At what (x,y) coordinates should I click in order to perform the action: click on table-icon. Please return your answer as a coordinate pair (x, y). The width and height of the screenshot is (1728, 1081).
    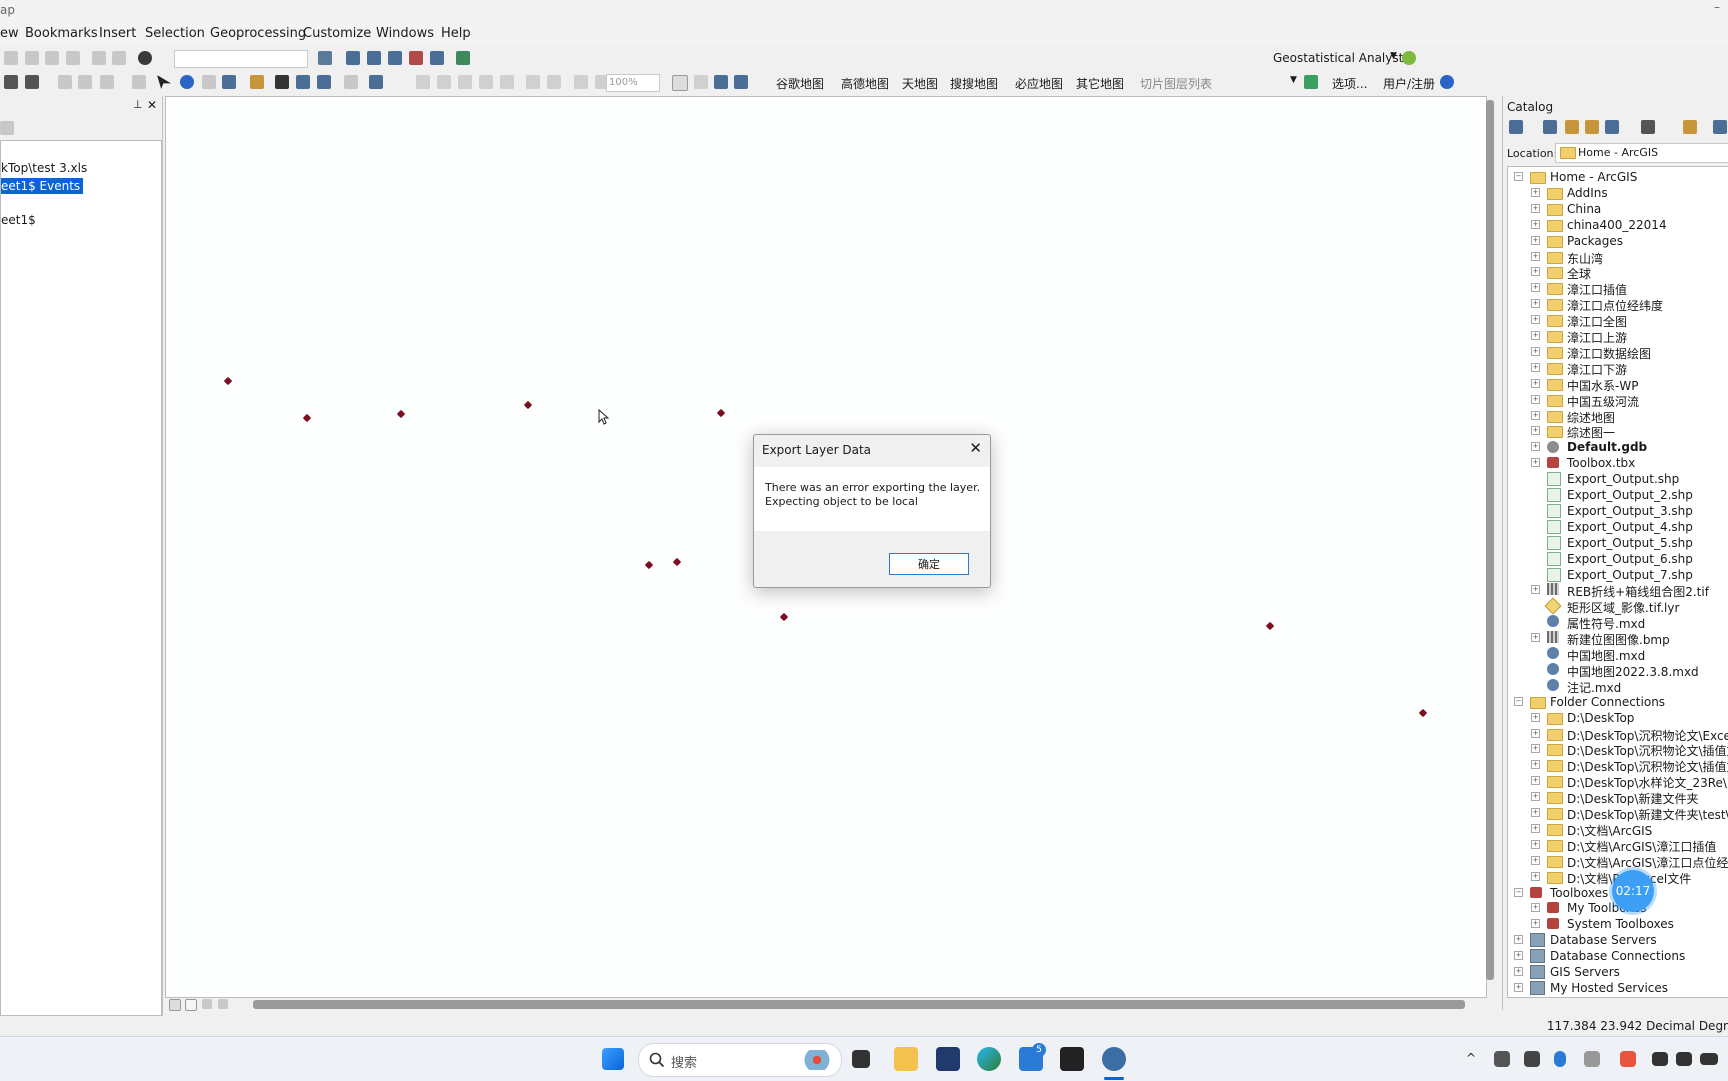
    Looking at the image, I should click on (353, 58).